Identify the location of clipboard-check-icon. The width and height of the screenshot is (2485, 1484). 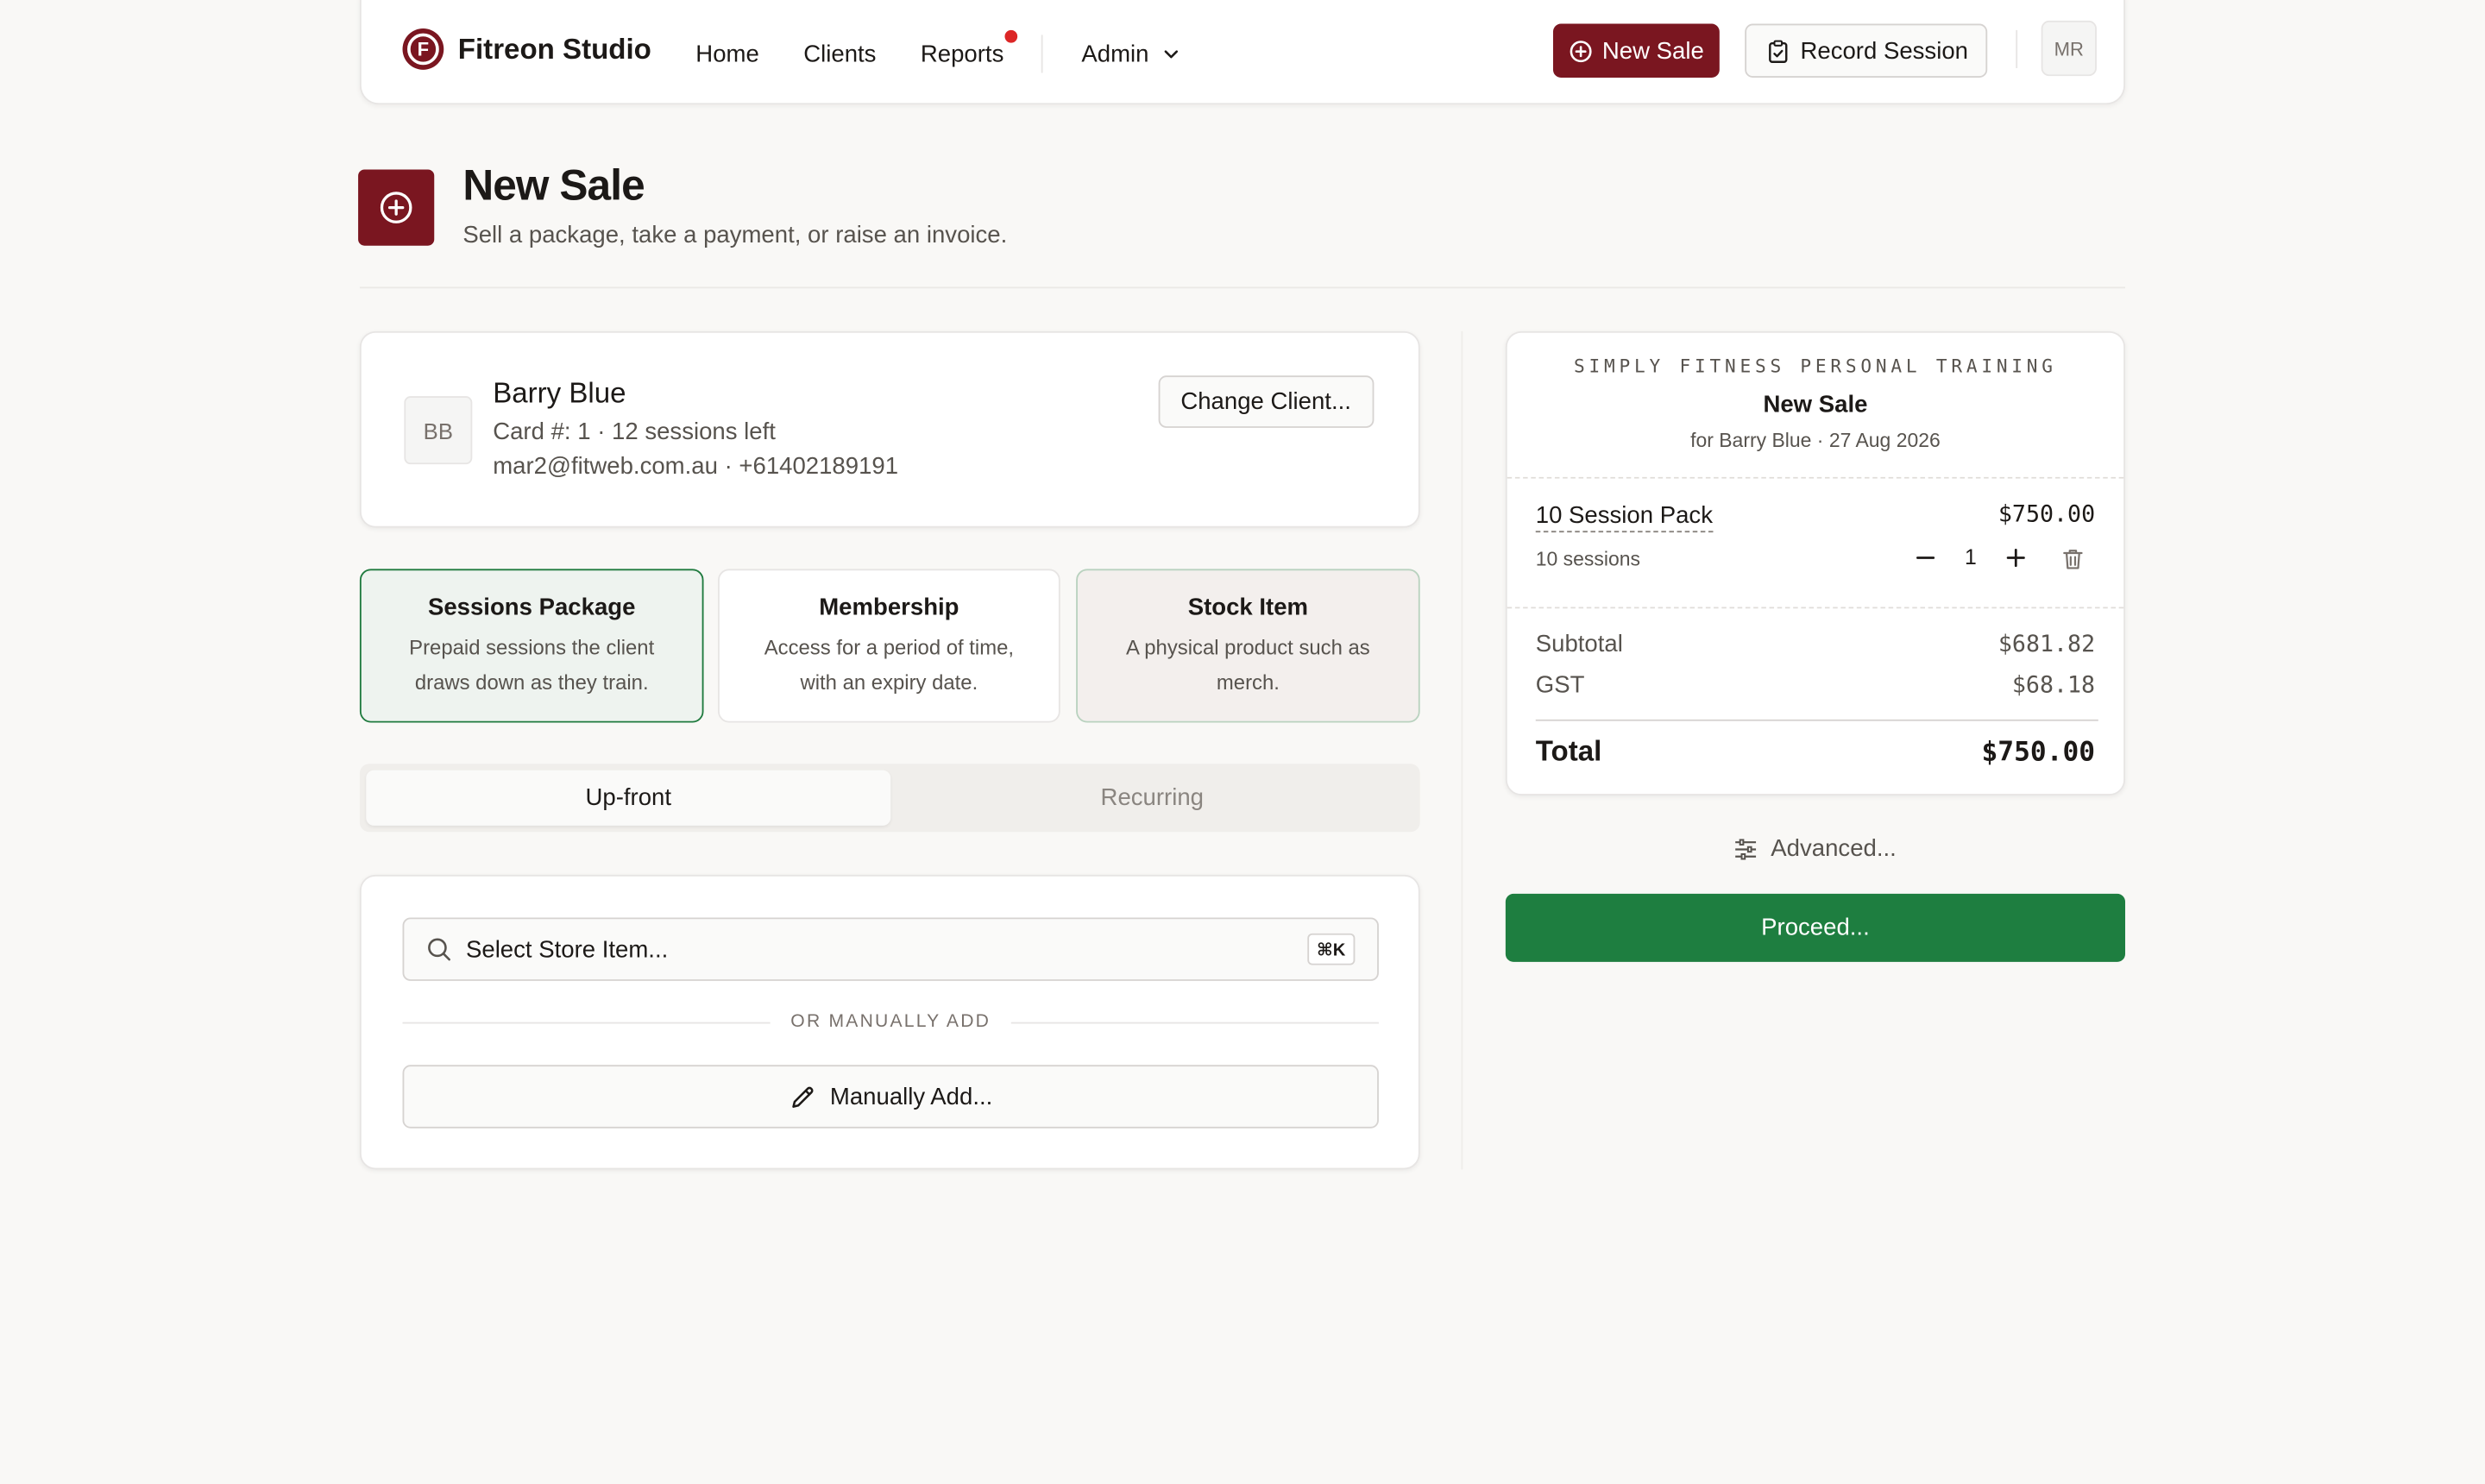
(1778, 51).